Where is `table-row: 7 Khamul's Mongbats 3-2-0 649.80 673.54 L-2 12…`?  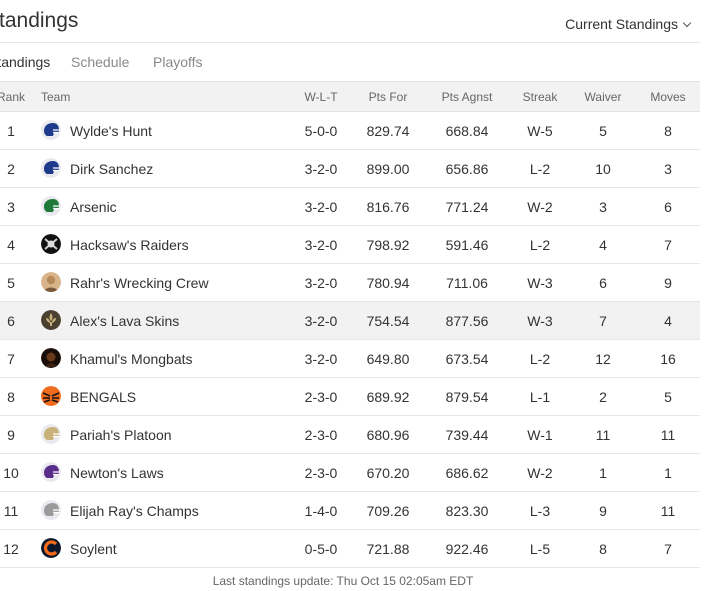 table-row: 7 Khamul's Mongbats 3-2-0 649.80 673.54 L-2 12… is located at coordinates (350, 359).